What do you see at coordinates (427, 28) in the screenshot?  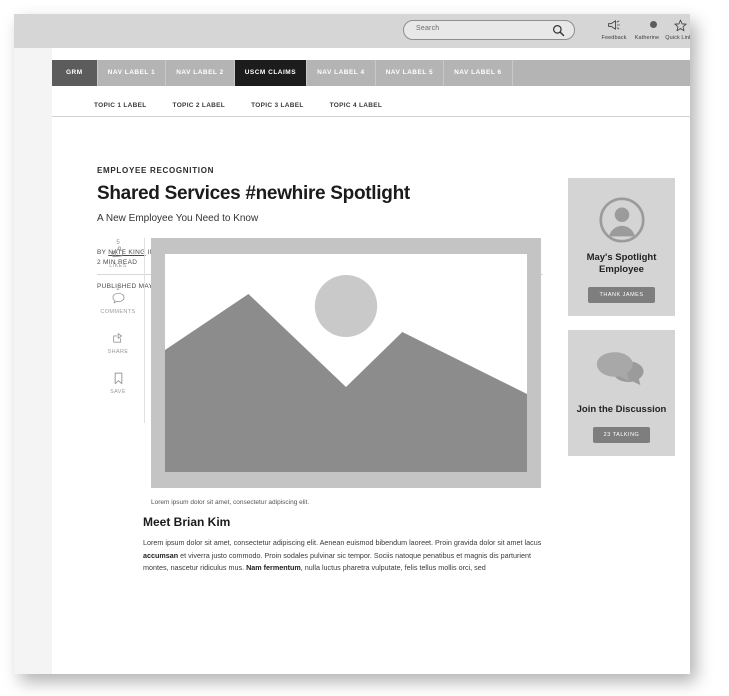 I see `search-input: Search` at bounding box center [427, 28].